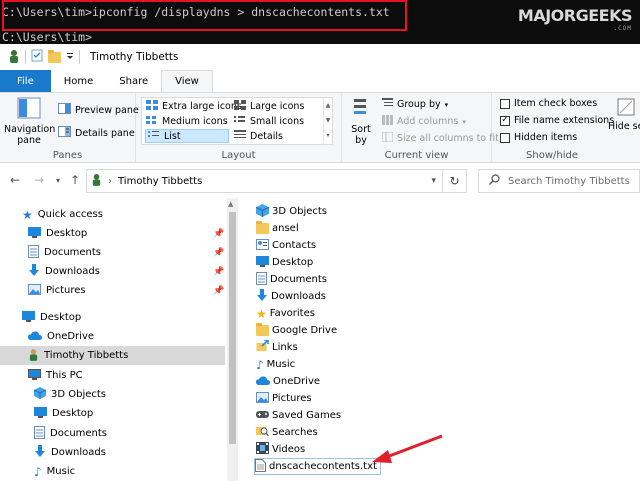 The height and width of the screenshot is (481, 640). I want to click on layout-gallery-scroll: ▲ ▼ ▾, so click(327, 121).